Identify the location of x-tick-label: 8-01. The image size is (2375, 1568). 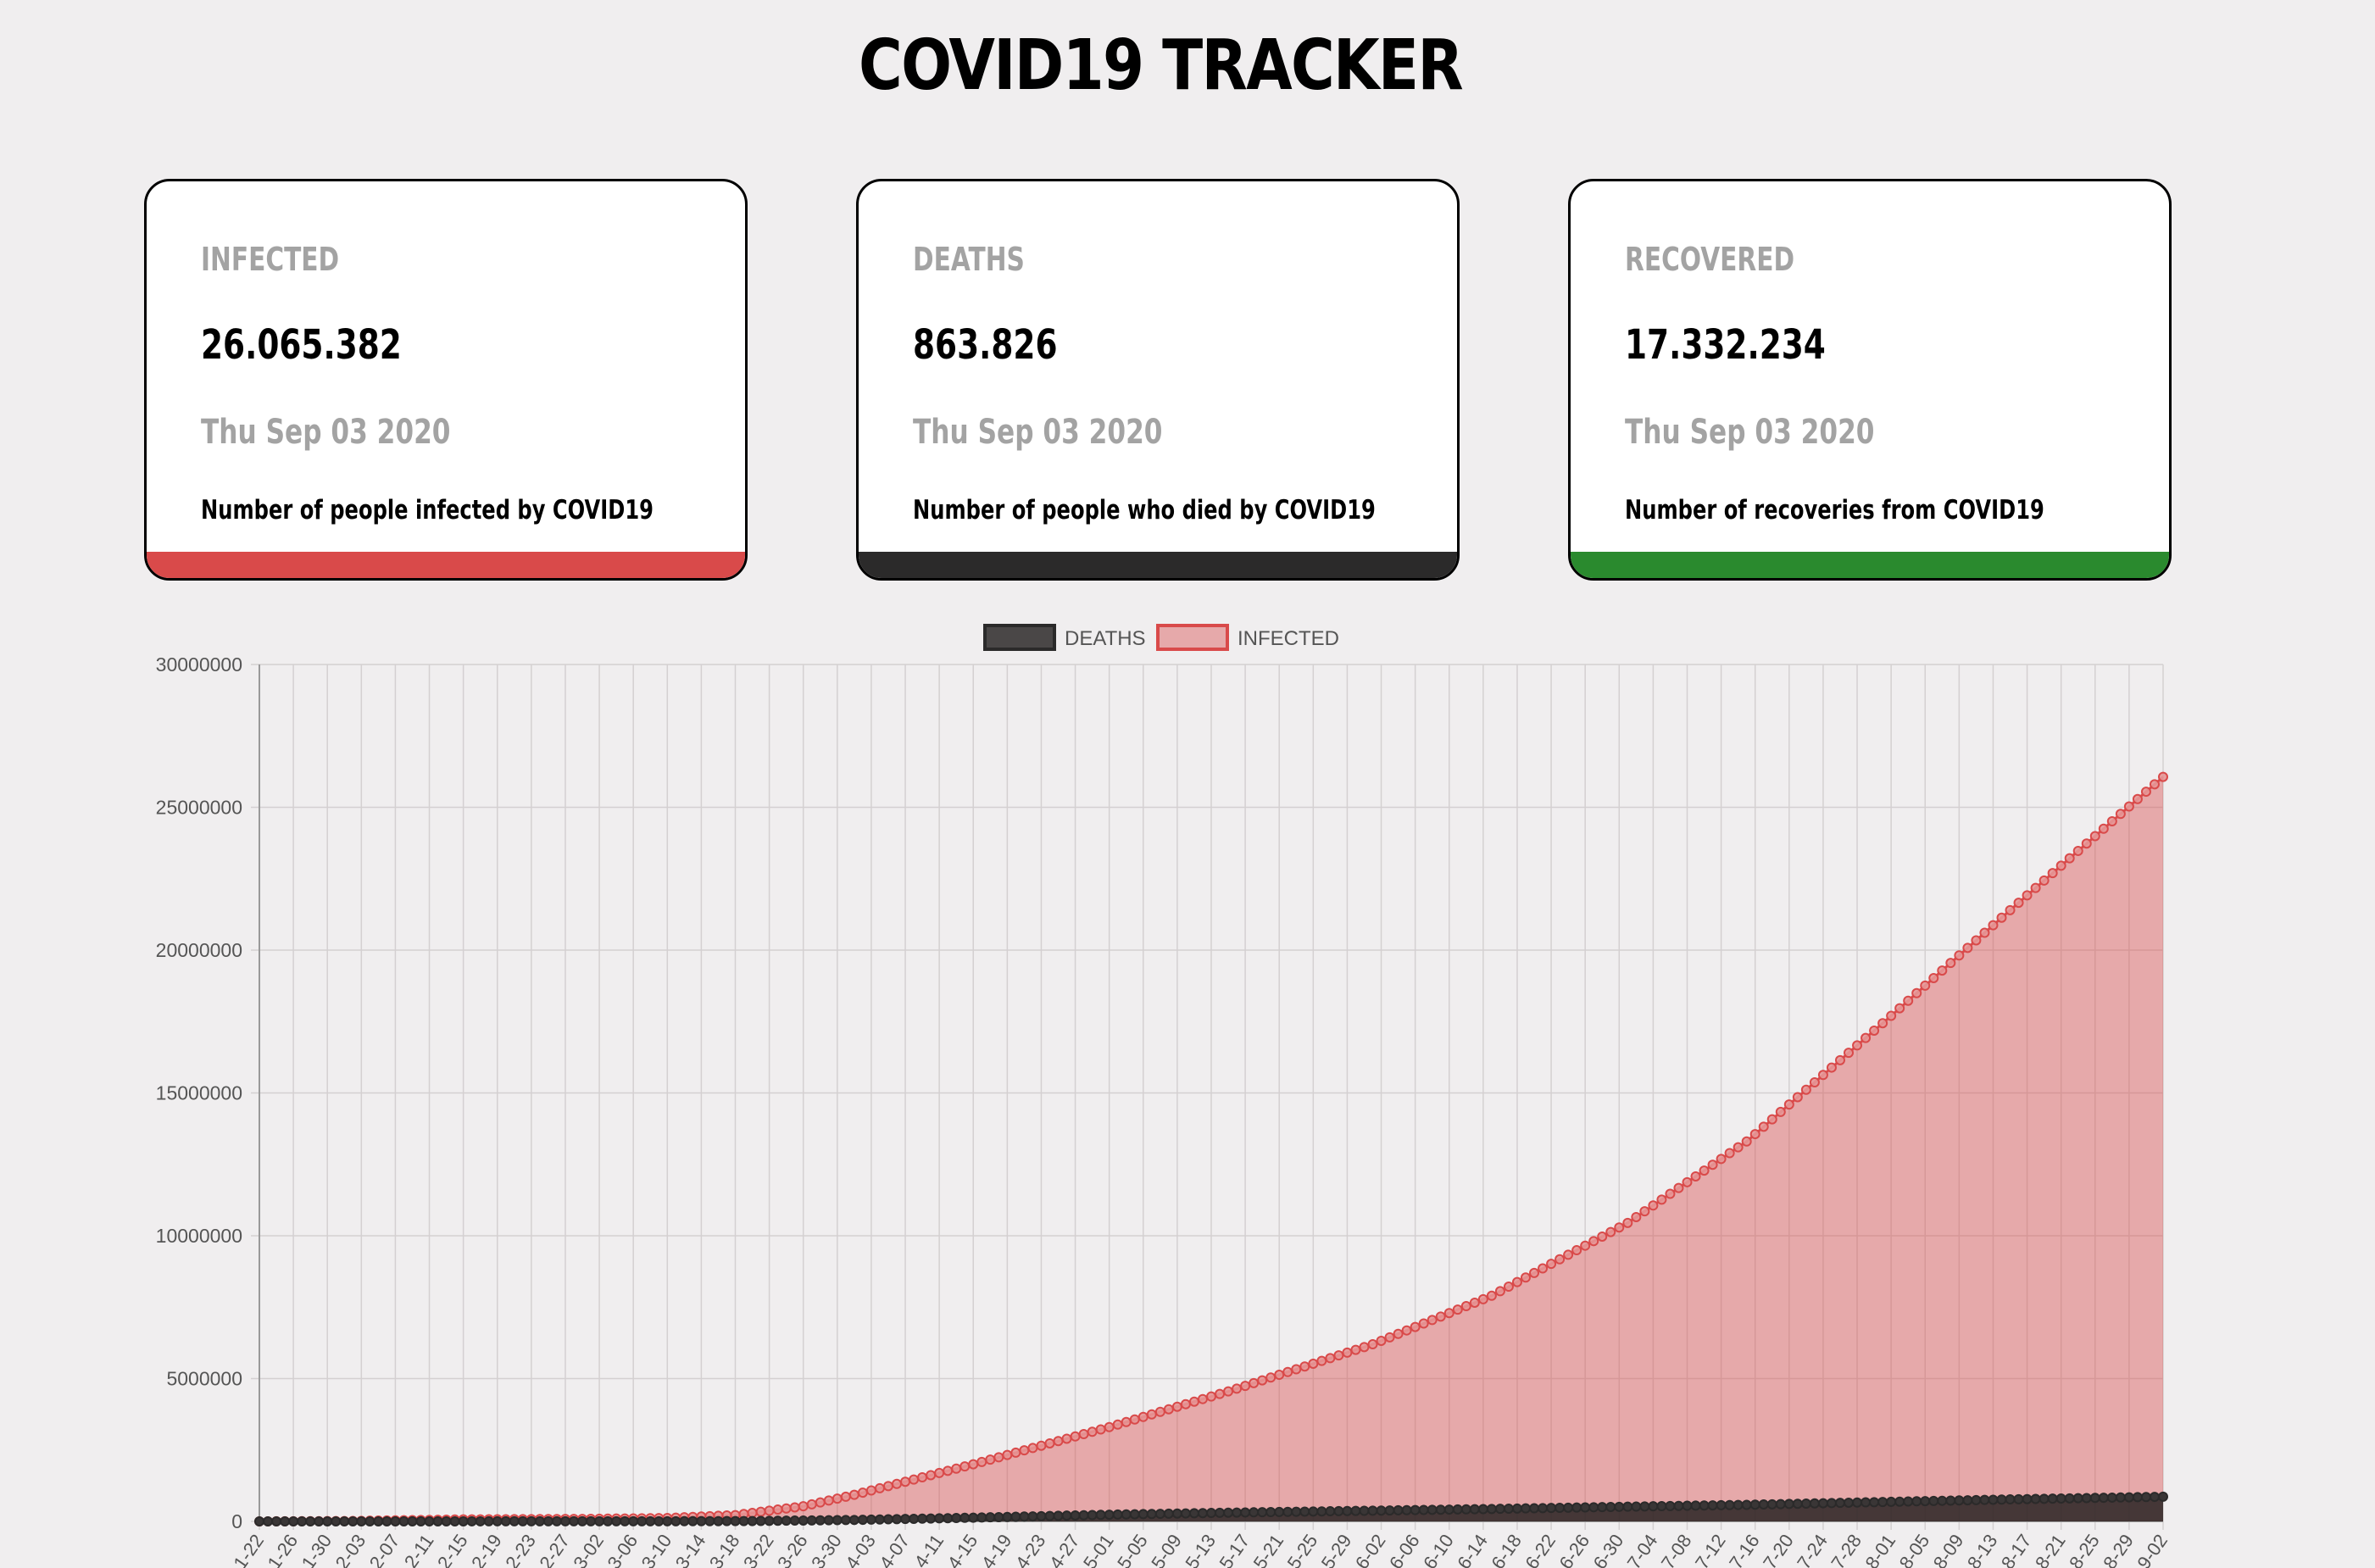
(1880, 1549).